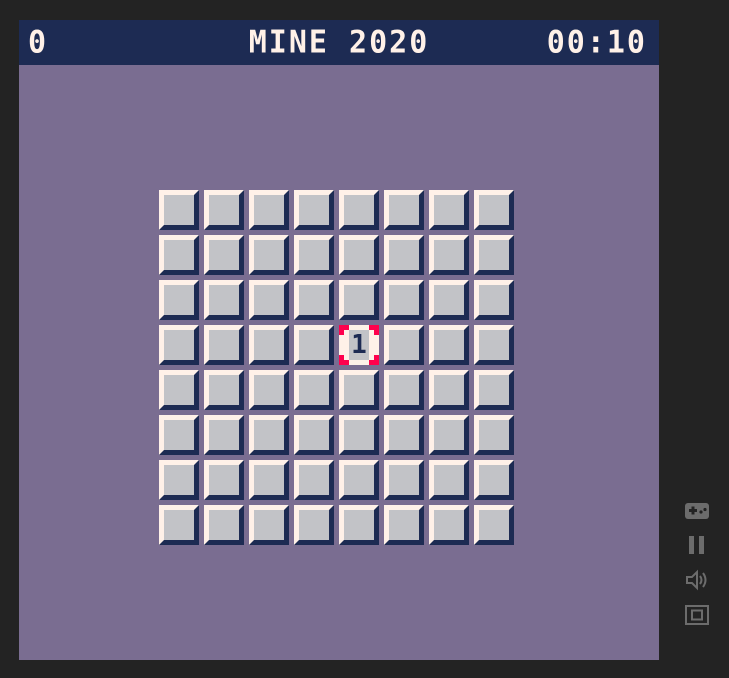  What do you see at coordinates (697, 581) in the screenshot?
I see `sound-icon` at bounding box center [697, 581].